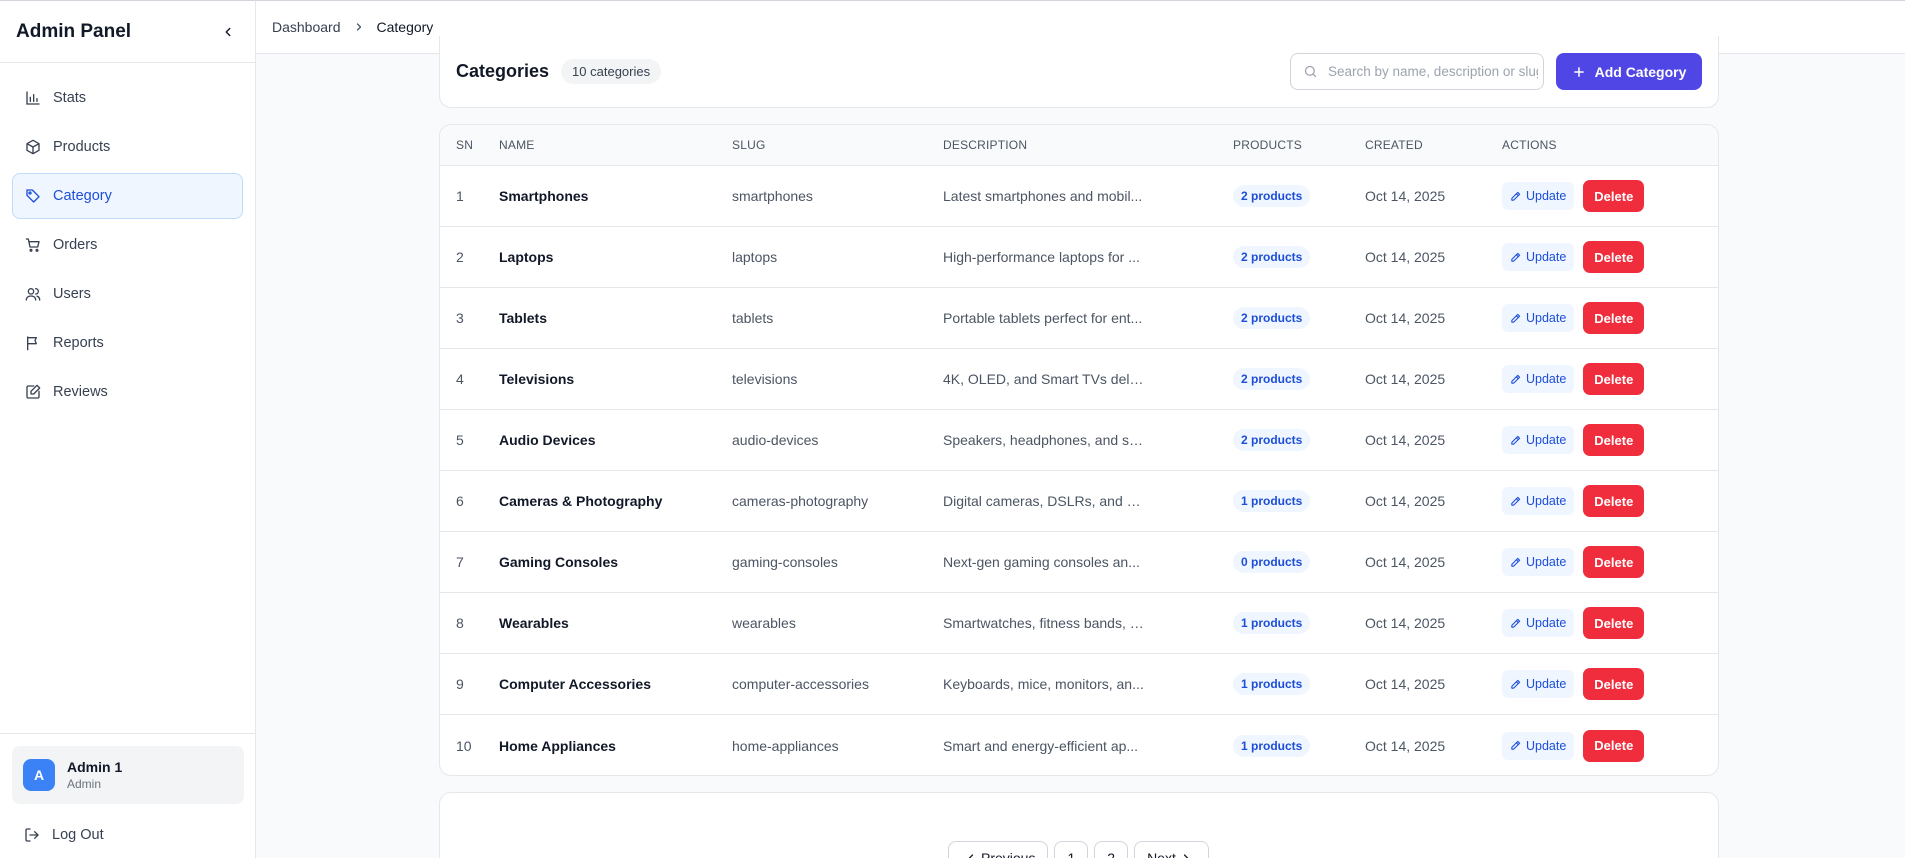 Image resolution: width=1905 pixels, height=858 pixels. What do you see at coordinates (70, 98) in the screenshot?
I see `sidebar-item-label: Stats` at bounding box center [70, 98].